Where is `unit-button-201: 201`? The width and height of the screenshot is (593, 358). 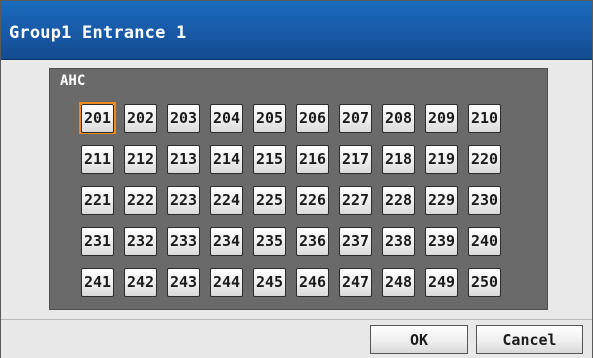
unit-button-201: 201 is located at coordinates (97, 118).